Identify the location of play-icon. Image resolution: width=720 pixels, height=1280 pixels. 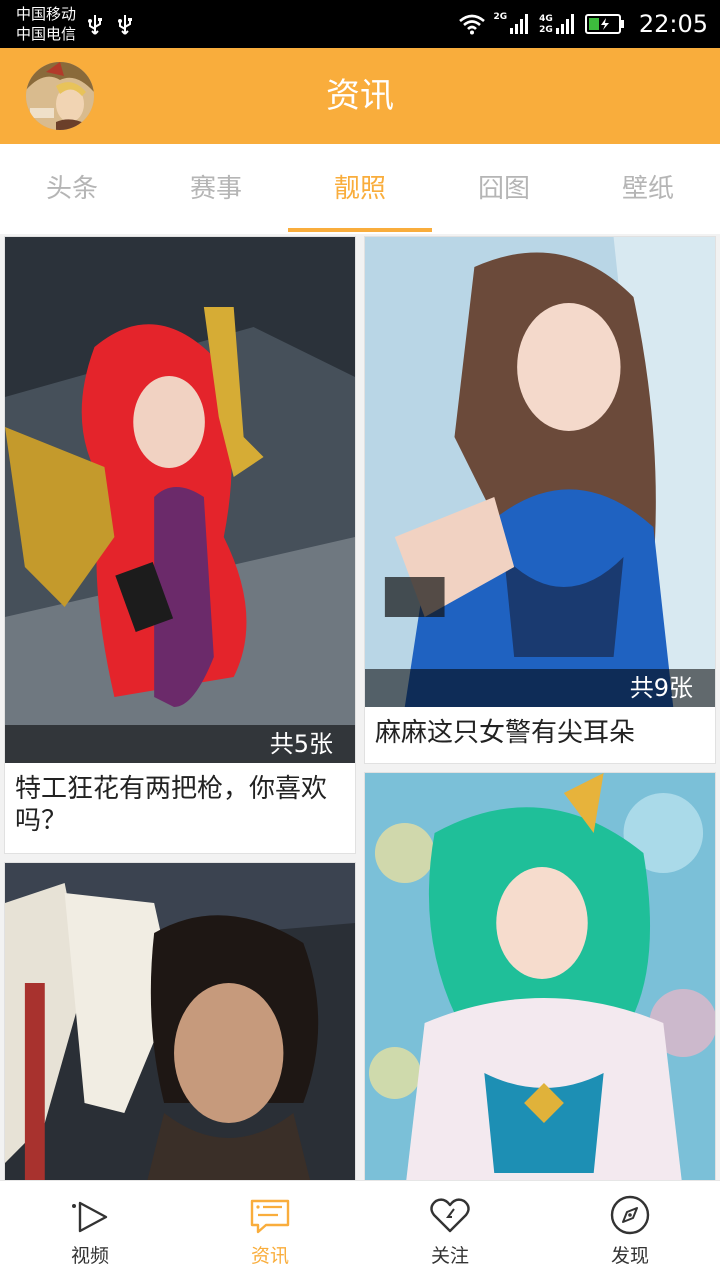
(90, 1217).